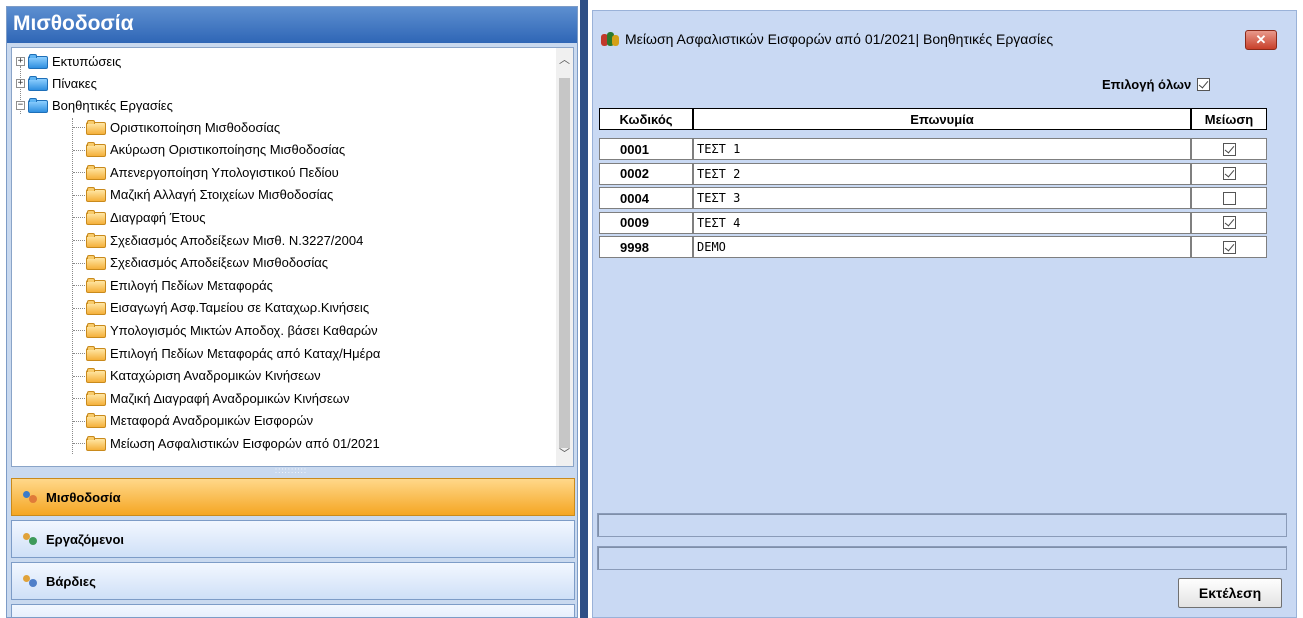 The width and height of the screenshot is (1303, 618). I want to click on tree-item-label: Οριστικοποίηση Μισθοδοσίας, so click(195, 127).